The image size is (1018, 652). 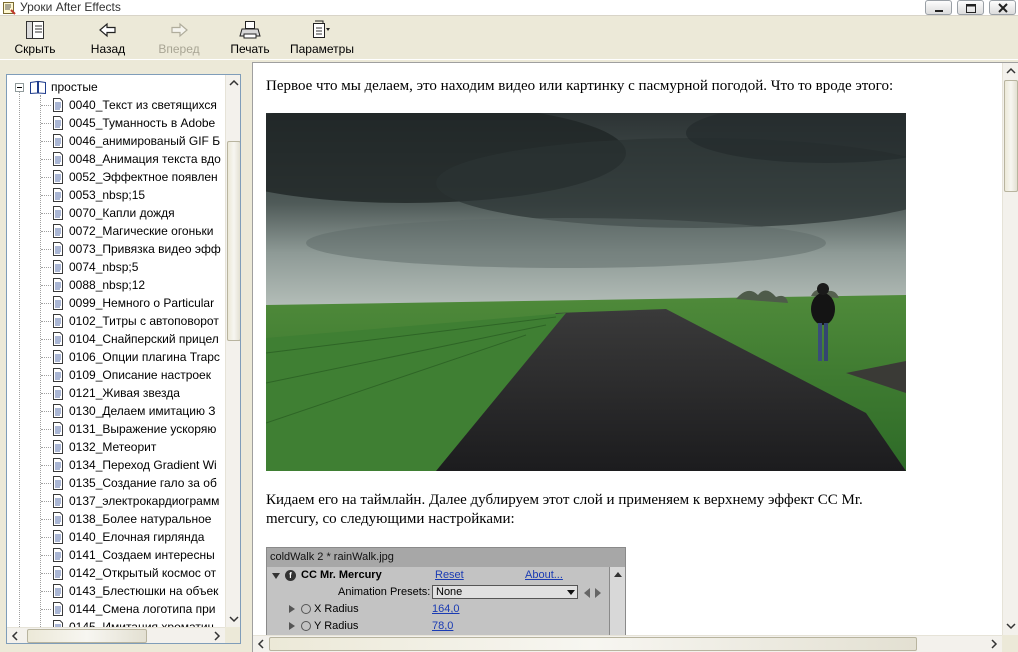 What do you see at coordinates (137, 537) in the screenshot?
I see `tree-item-label: 0140_Елочная гирлянда` at bounding box center [137, 537].